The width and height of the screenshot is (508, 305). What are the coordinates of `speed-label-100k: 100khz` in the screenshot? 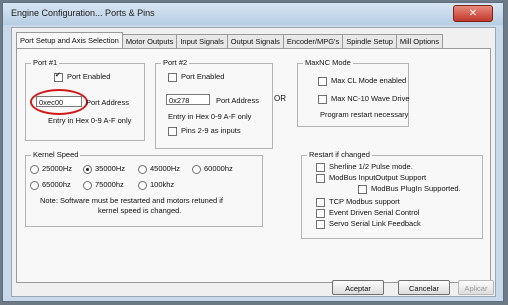 It's located at (162, 184).